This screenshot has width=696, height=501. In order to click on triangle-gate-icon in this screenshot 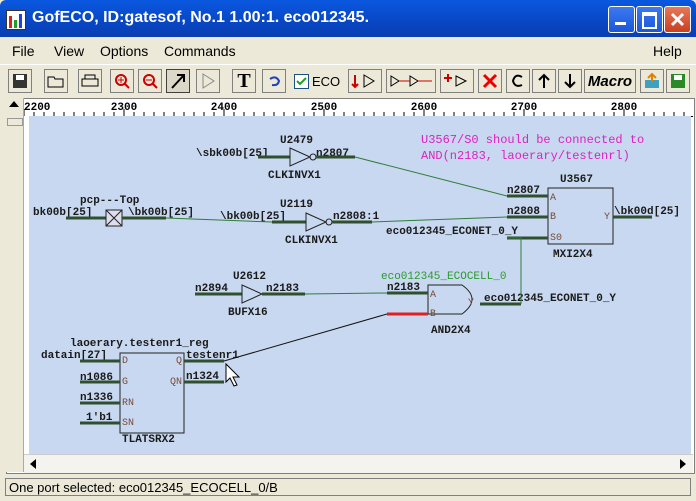, I will do `click(208, 81)`.